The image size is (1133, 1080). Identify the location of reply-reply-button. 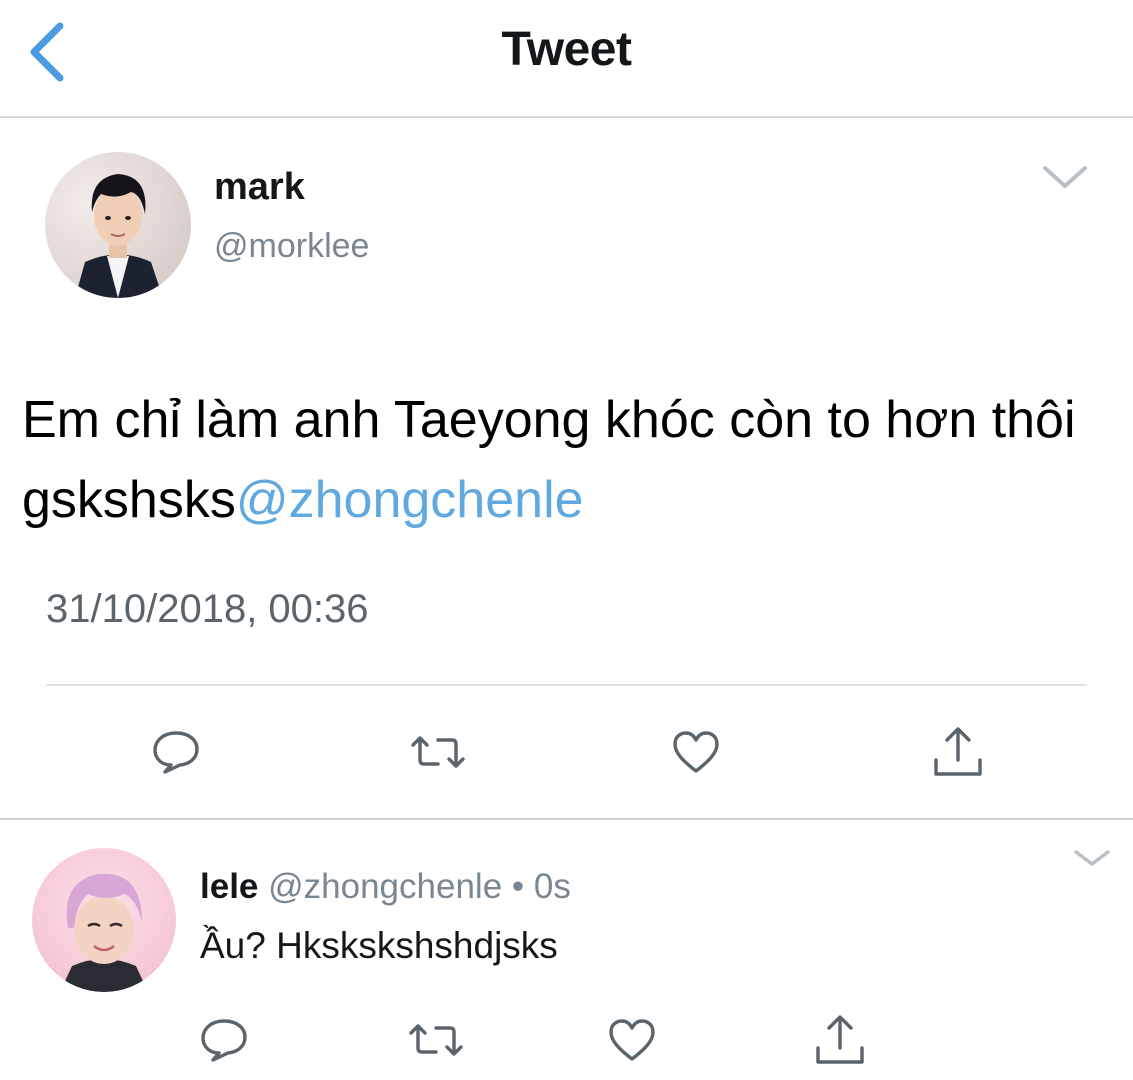
(224, 1040).